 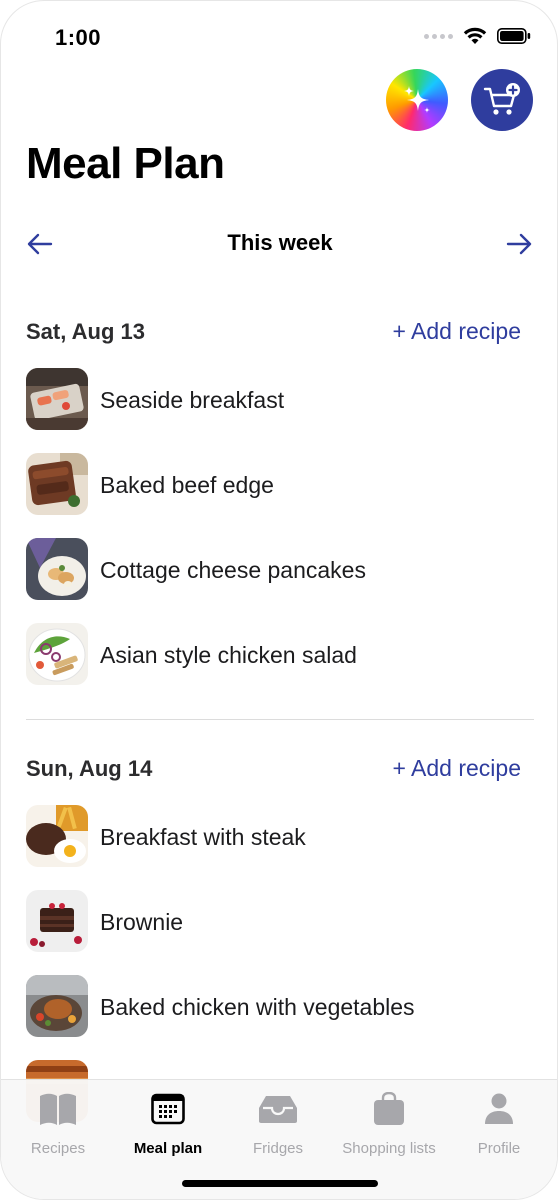 What do you see at coordinates (58, 1109) in the screenshot?
I see `book-icon` at bounding box center [58, 1109].